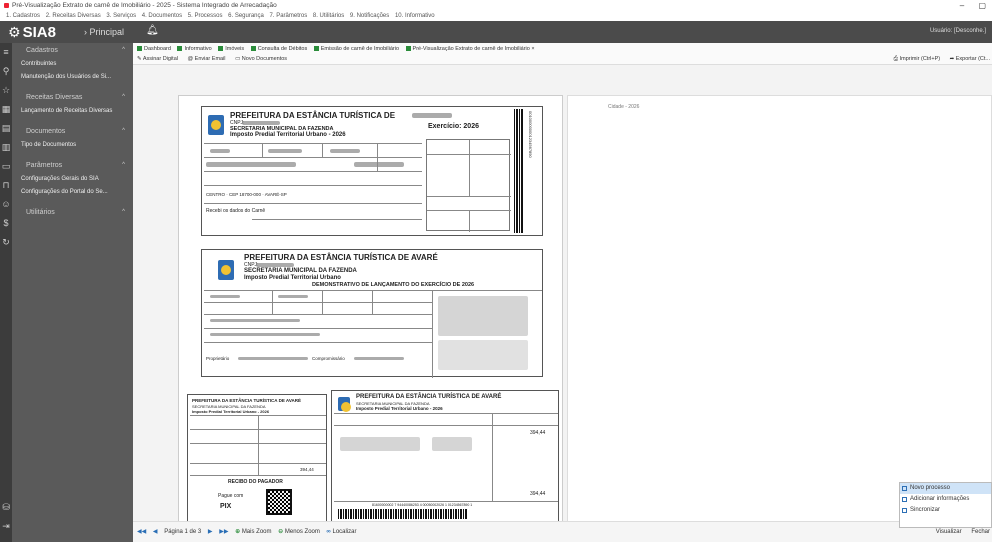 This screenshot has width=992, height=542. Describe the element at coordinates (328, 532) in the screenshot. I see `binoculars-icon: ∞` at that location.